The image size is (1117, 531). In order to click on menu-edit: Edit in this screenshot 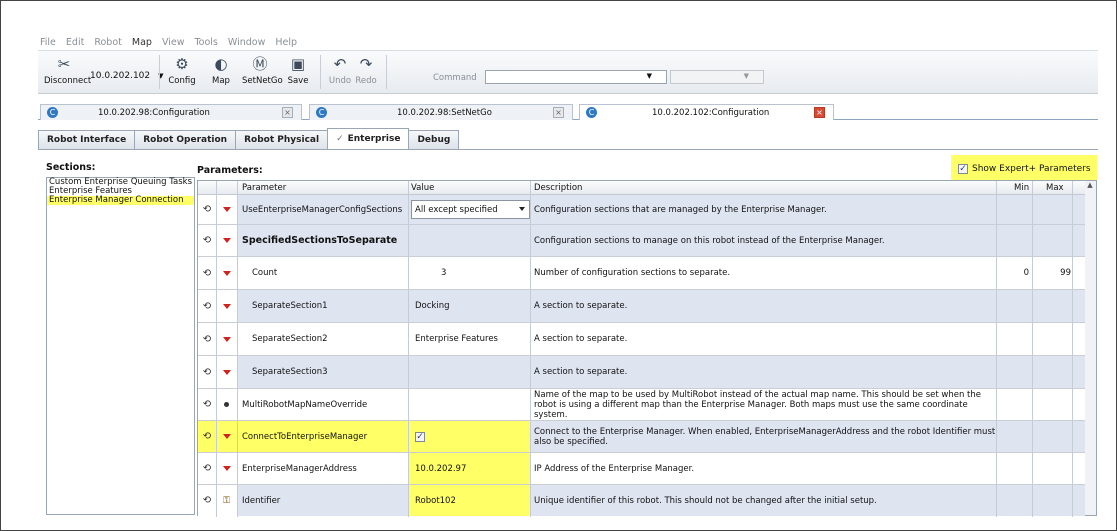, I will do `click(75, 42)`.